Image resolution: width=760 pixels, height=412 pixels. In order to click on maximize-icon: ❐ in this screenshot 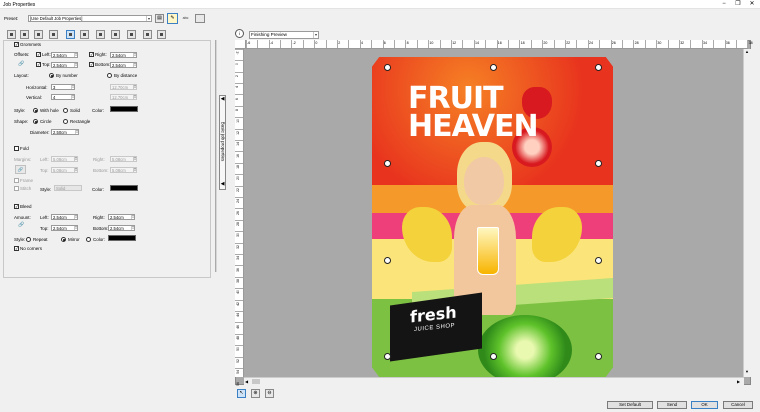, I will do `click(738, 4)`.